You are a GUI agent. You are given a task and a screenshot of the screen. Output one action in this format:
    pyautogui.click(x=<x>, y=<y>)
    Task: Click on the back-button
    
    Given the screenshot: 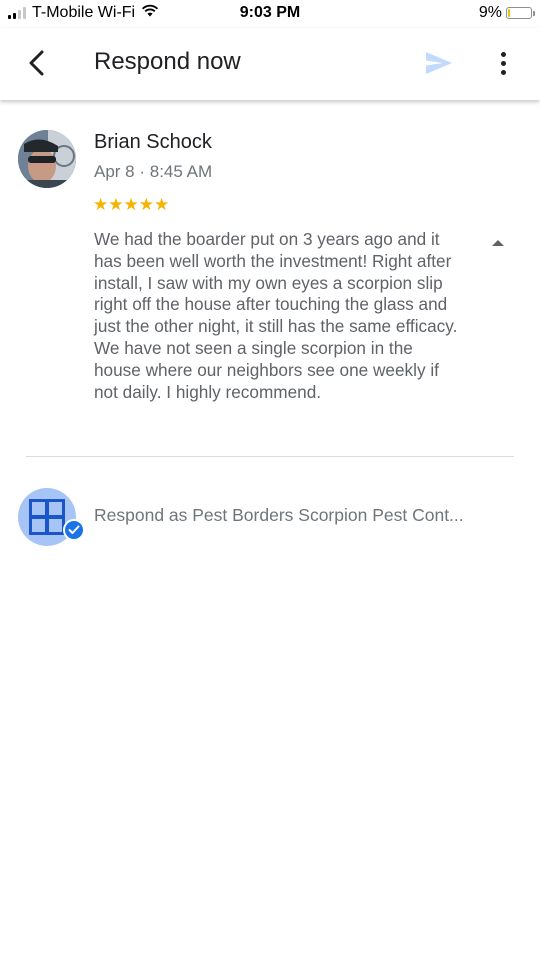 What is the action you would take?
    pyautogui.click(x=37, y=63)
    